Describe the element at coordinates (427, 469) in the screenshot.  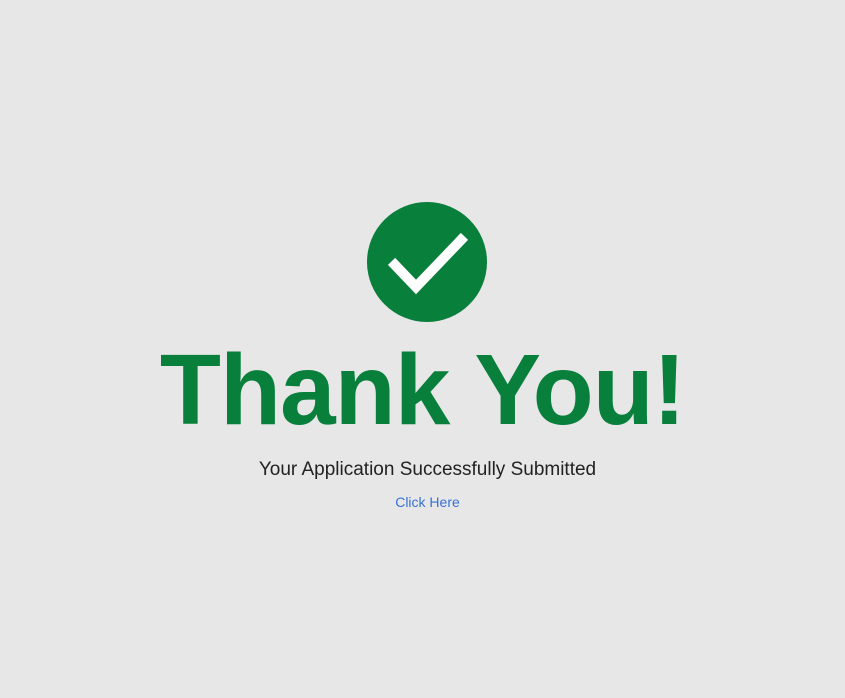
I see `submission-success-message: Your Application Successfully Submitted` at that location.